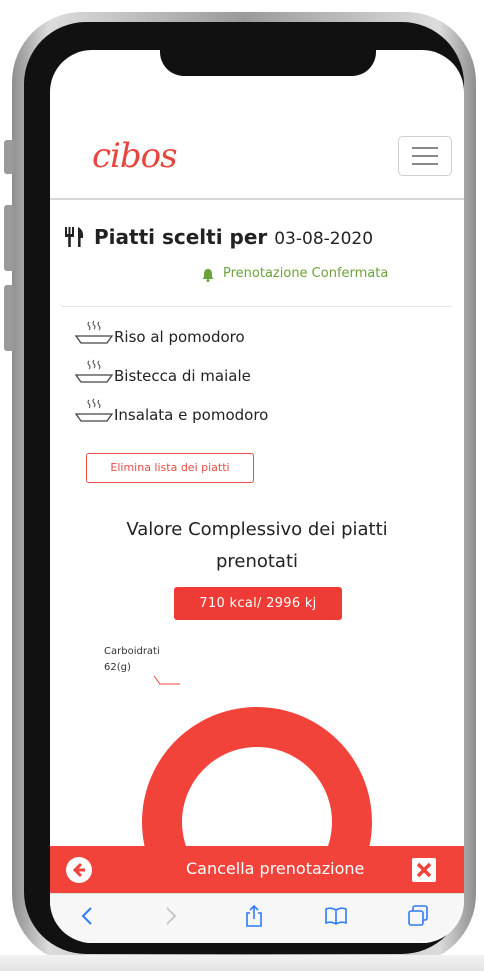 The width and height of the screenshot is (484, 971). I want to click on browser-toolbar, so click(257, 918).